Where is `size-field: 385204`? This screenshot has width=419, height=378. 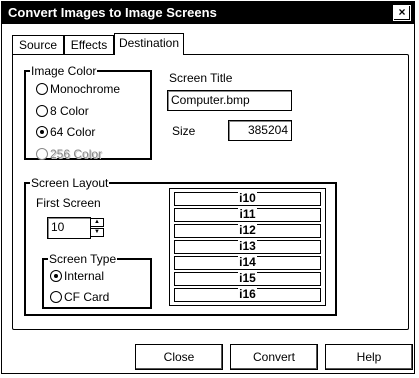
size-field: 385204 is located at coordinates (260, 130).